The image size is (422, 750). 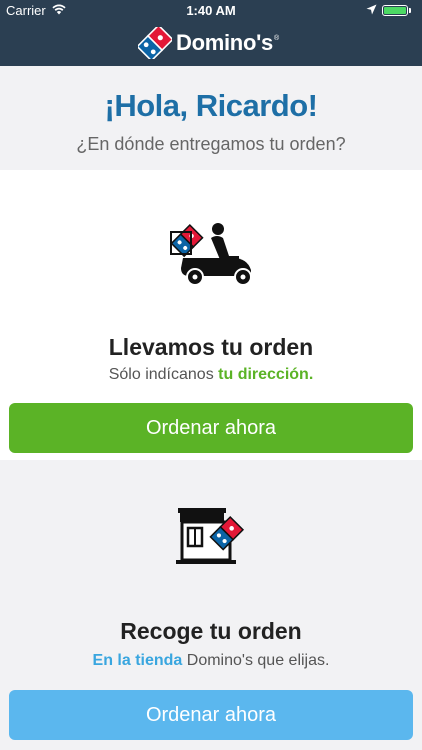 I want to click on location-icon, so click(x=371, y=9).